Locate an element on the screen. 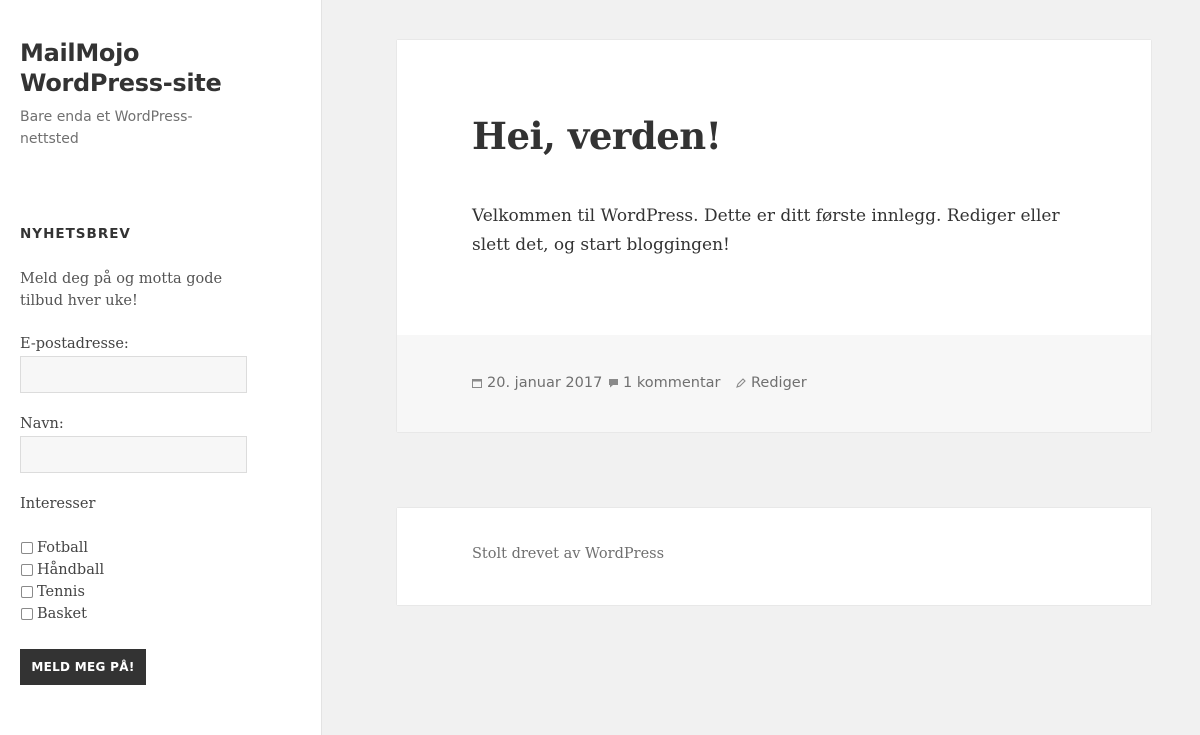 The height and width of the screenshot is (735, 1200). subscribe-button: MELD MEG PÅ! is located at coordinates (83, 667).